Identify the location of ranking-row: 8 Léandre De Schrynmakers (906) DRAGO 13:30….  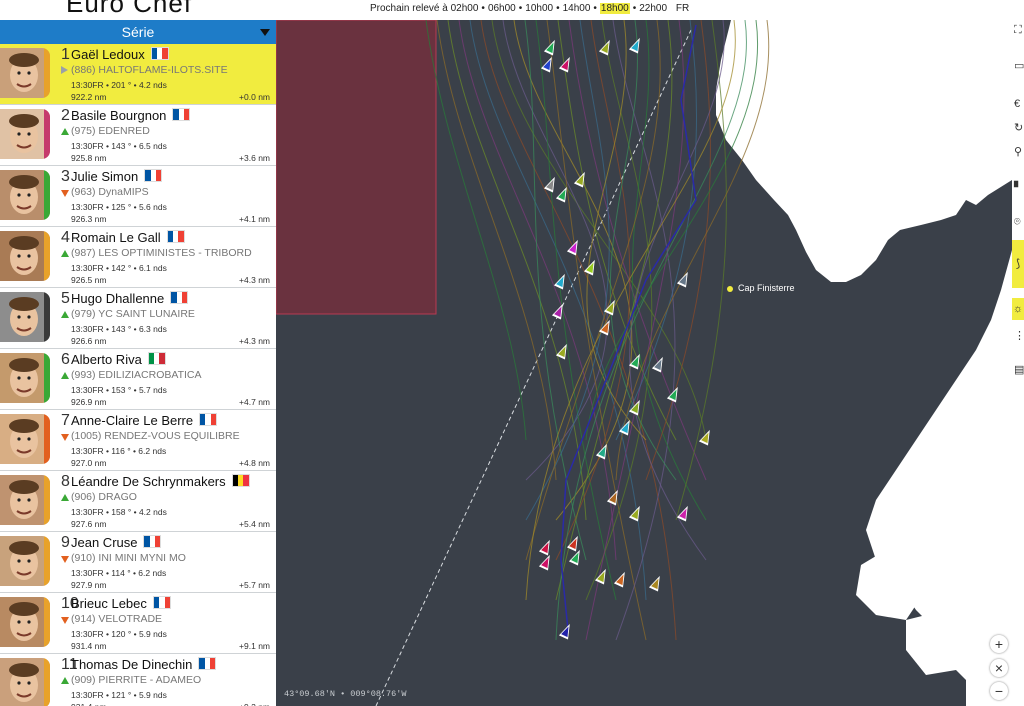
(138, 501).